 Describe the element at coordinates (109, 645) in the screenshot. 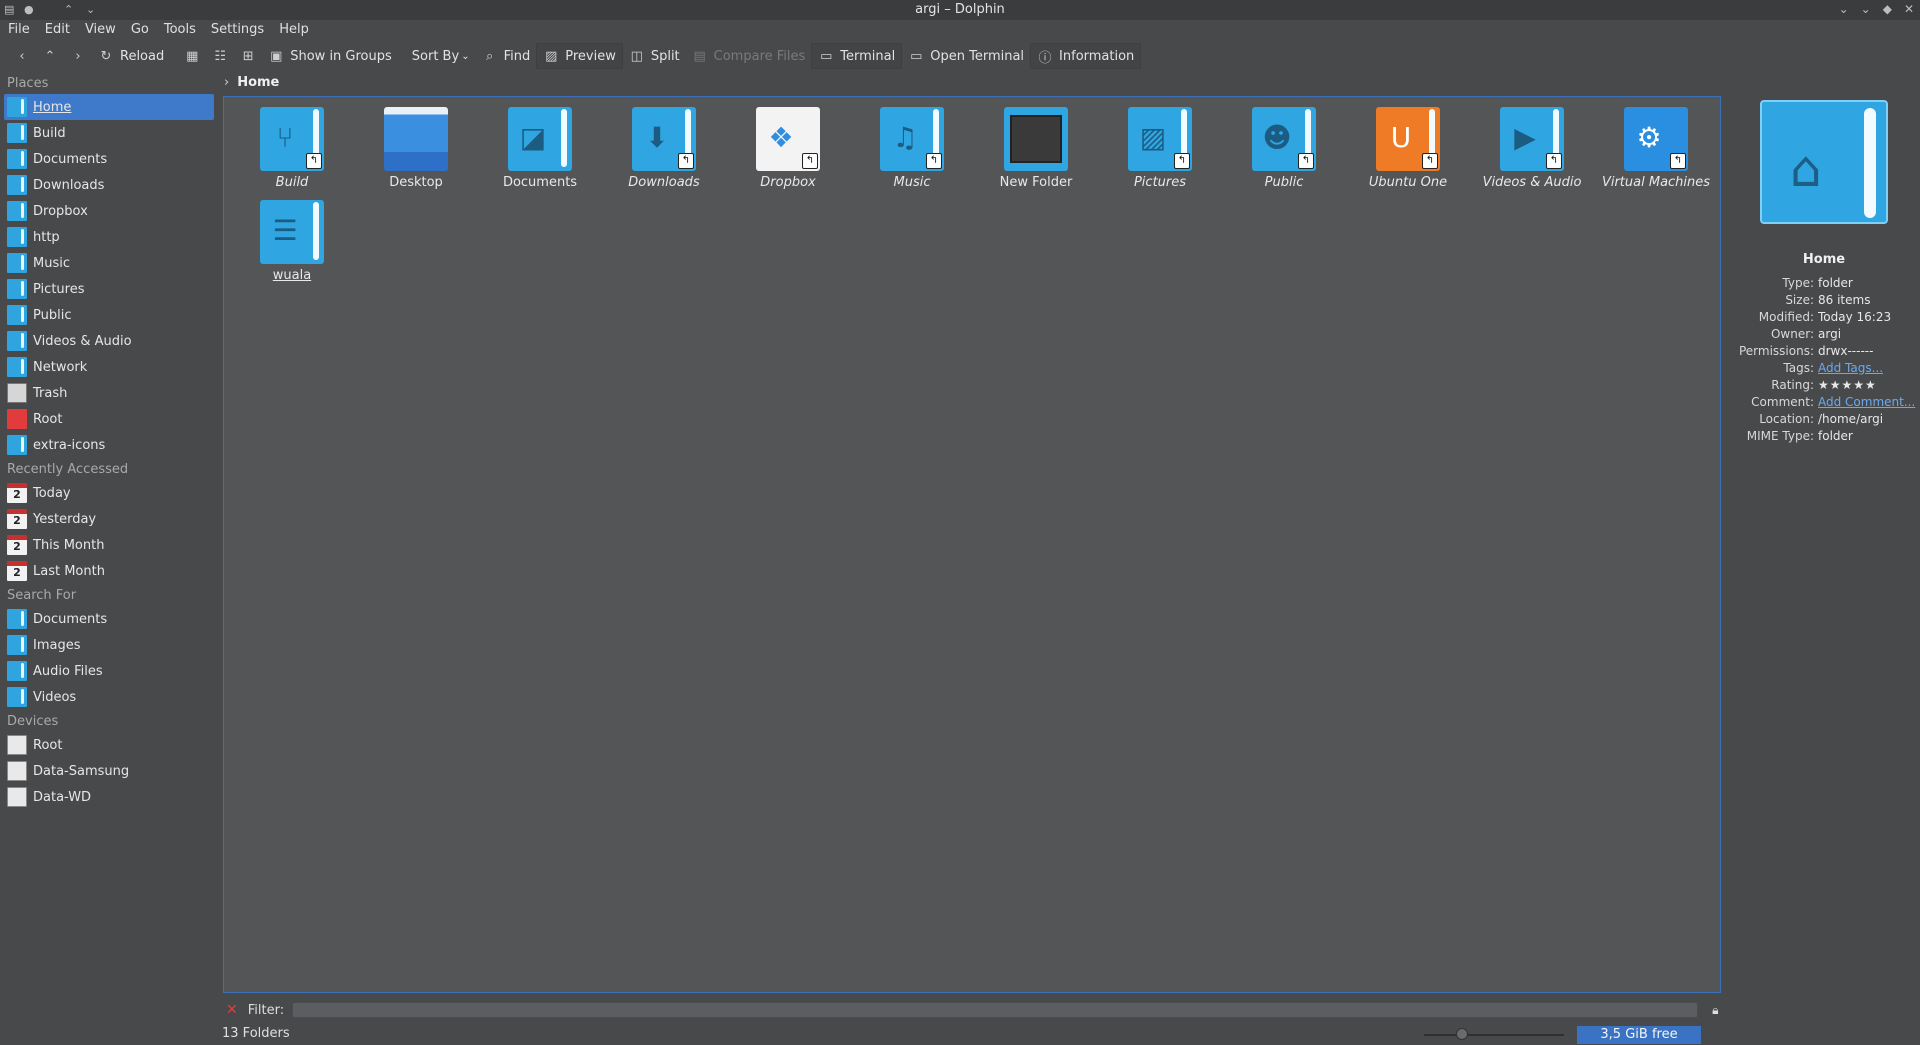

I see `sidebar-item-search-images: Images` at that location.